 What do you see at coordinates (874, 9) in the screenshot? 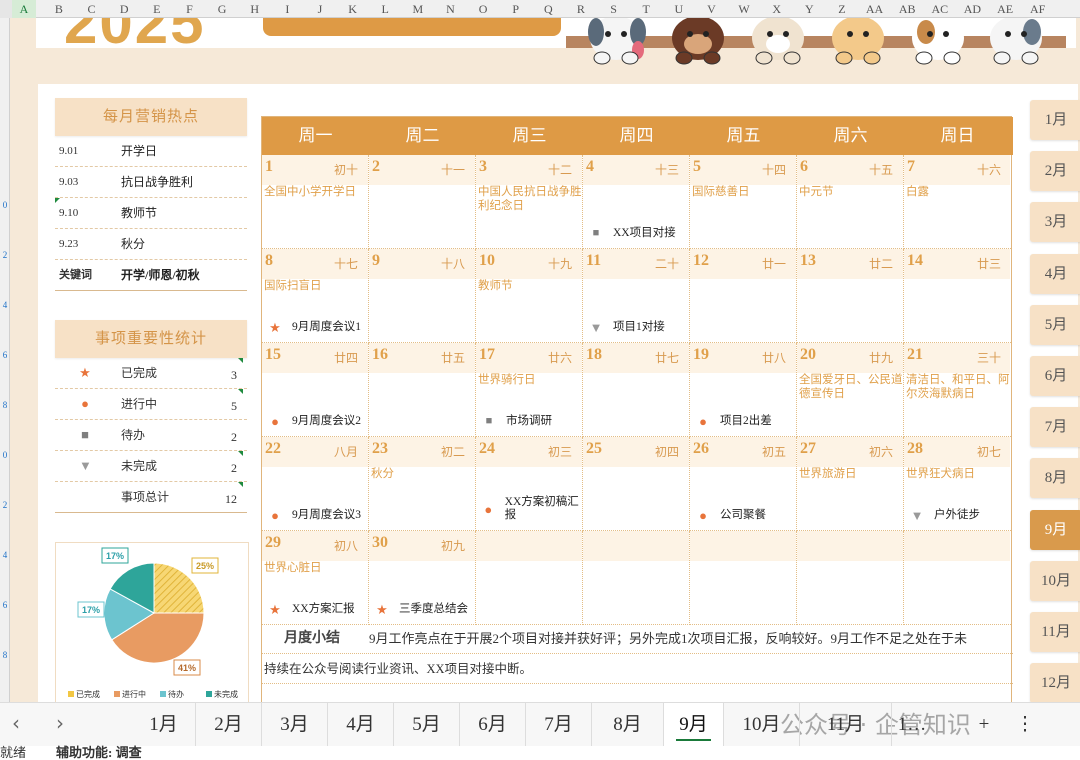
I see `column-header-aa: AA` at bounding box center [874, 9].